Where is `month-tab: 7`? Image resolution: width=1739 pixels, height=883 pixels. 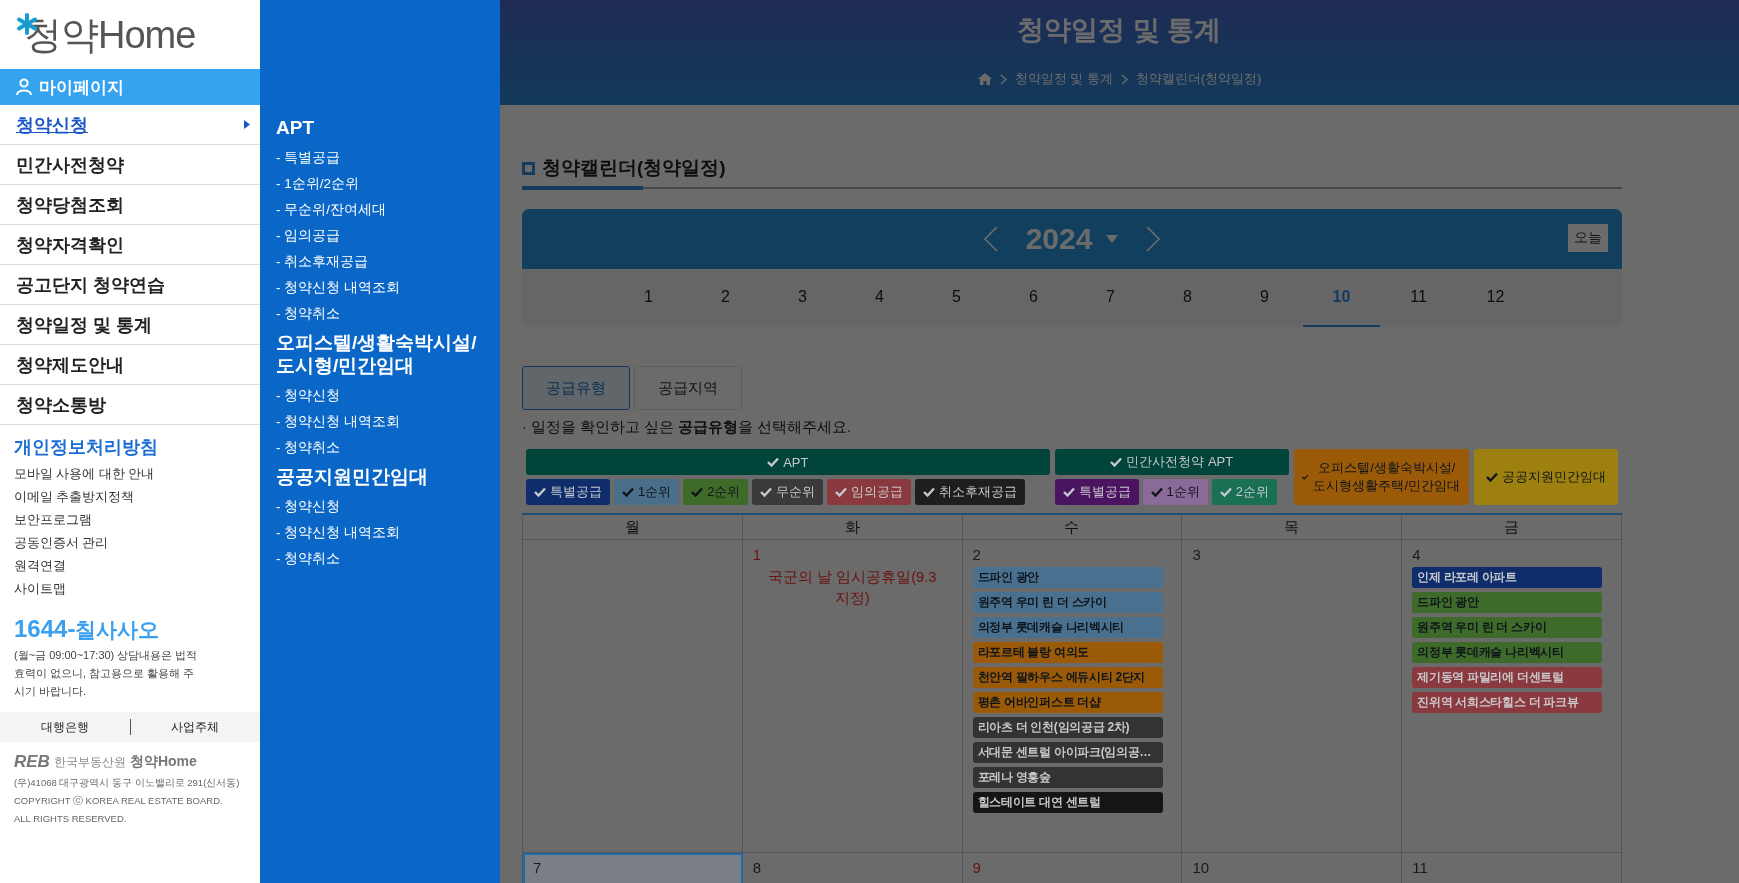 month-tab: 7 is located at coordinates (1110, 298).